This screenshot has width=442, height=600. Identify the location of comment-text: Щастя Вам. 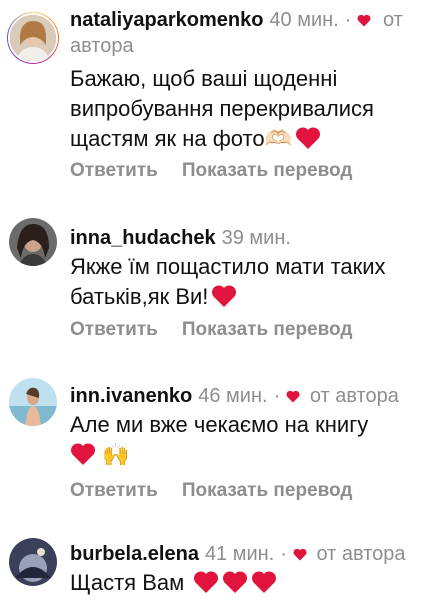
(250, 583).